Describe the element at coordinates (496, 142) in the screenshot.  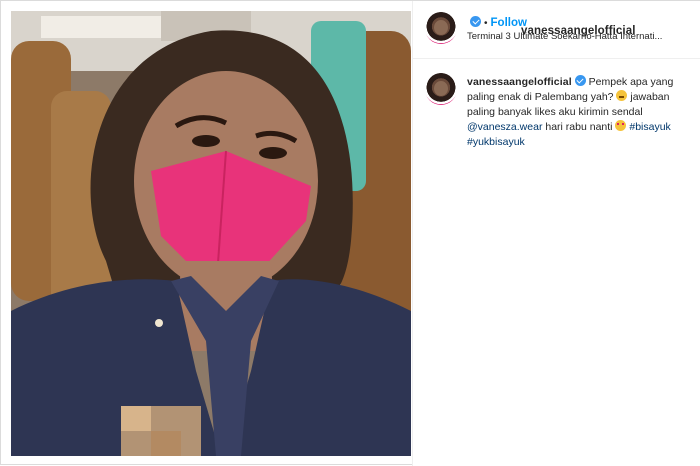
I see `hashtag-link: #yukbisayuk` at that location.